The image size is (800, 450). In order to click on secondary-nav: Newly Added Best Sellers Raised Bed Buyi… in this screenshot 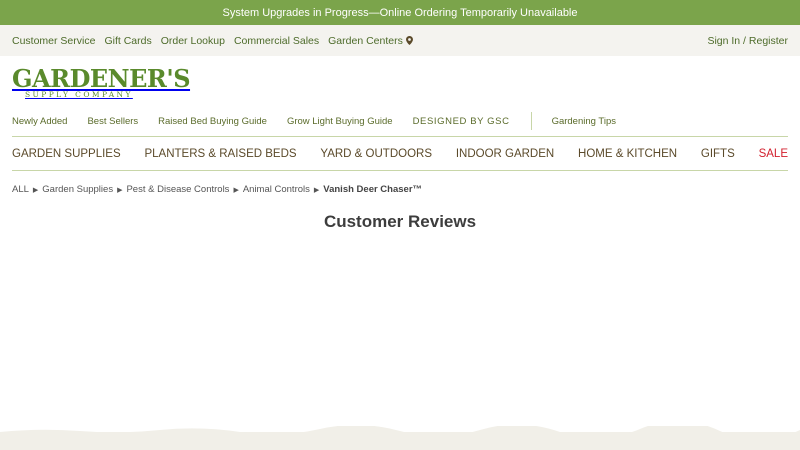, I will do `click(400, 121)`.